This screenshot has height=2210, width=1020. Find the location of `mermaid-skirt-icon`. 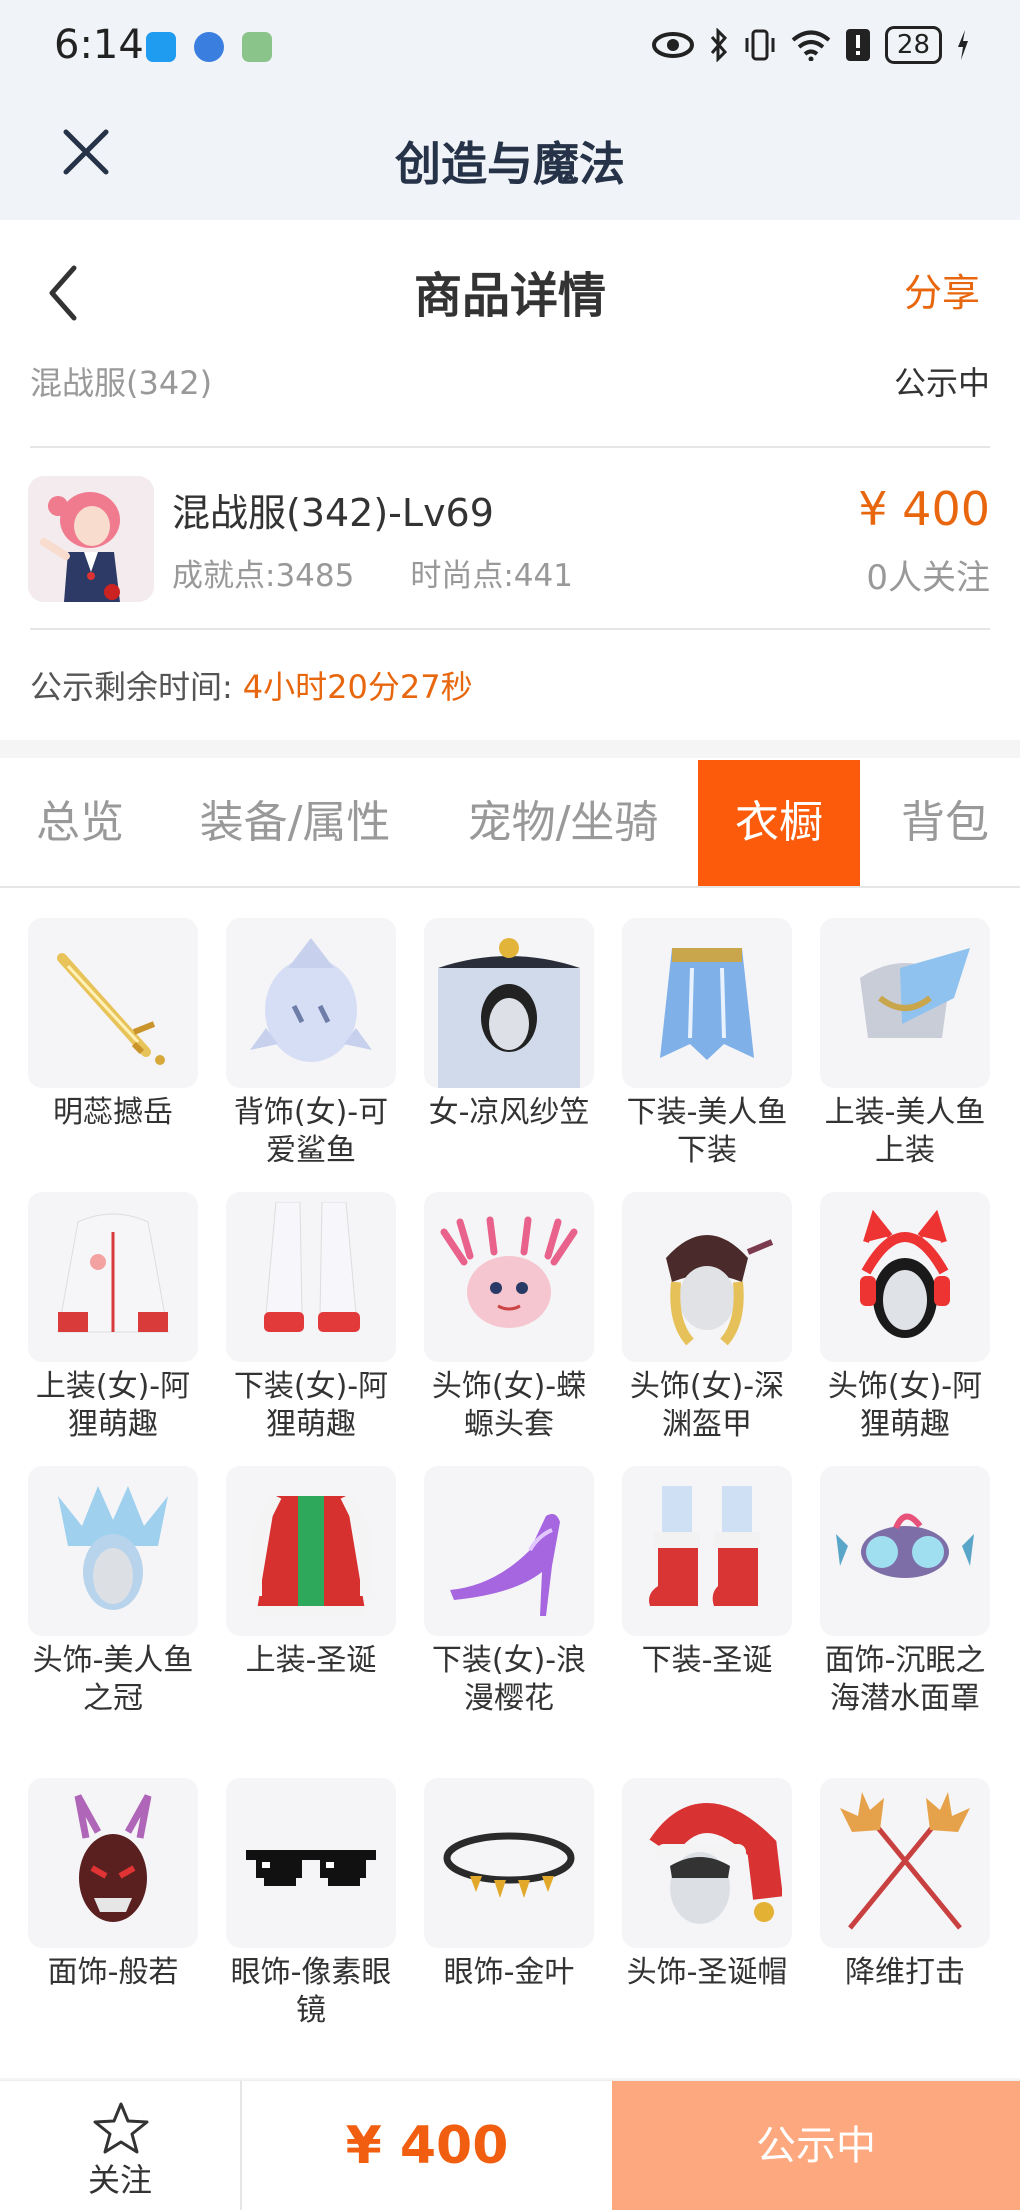

mermaid-skirt-icon is located at coordinates (707, 1003).